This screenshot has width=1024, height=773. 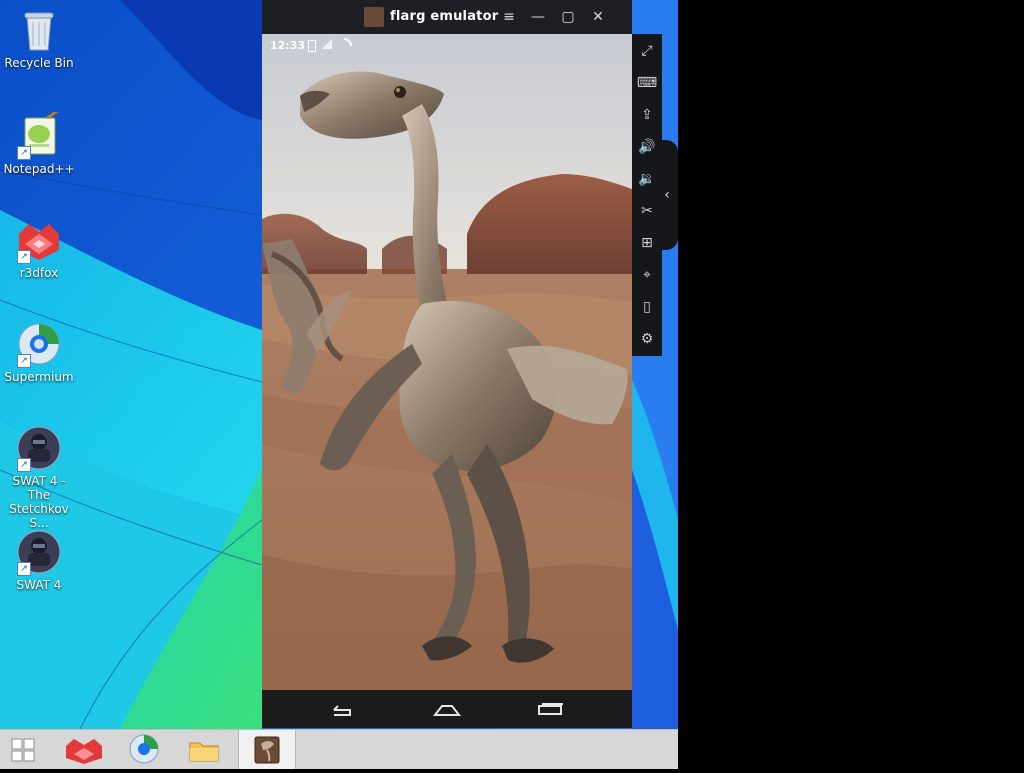 What do you see at coordinates (39, 169) in the screenshot?
I see `desktop-icon-label: Notepad++` at bounding box center [39, 169].